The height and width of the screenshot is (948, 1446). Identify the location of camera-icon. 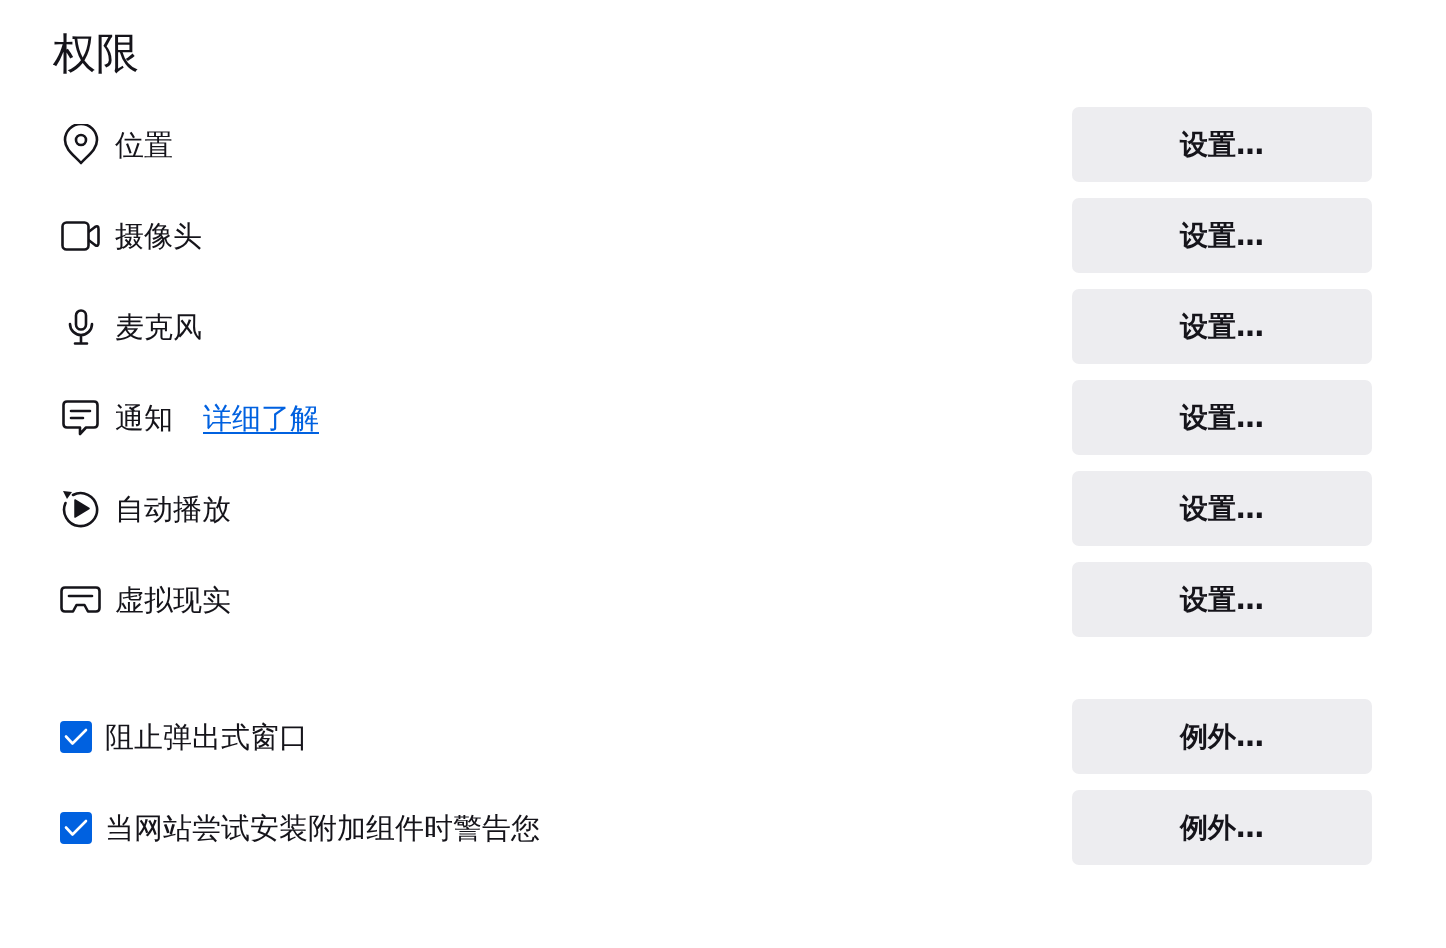
(80, 235).